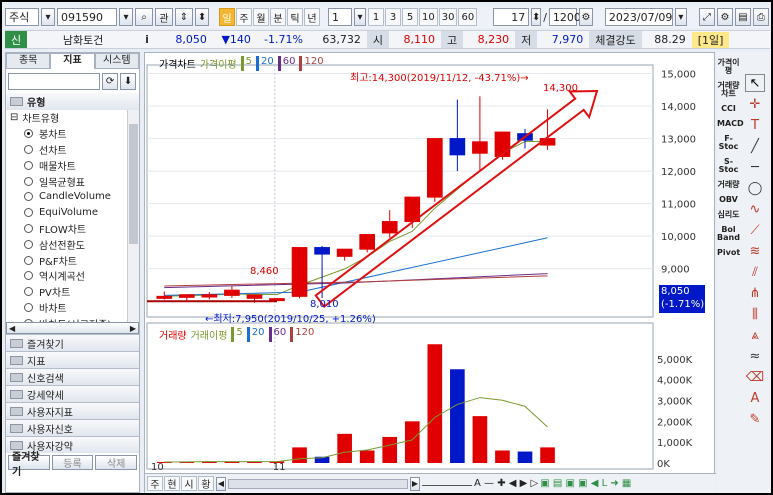  I want to click on market-dropdown-icon: ▾, so click(48, 17).